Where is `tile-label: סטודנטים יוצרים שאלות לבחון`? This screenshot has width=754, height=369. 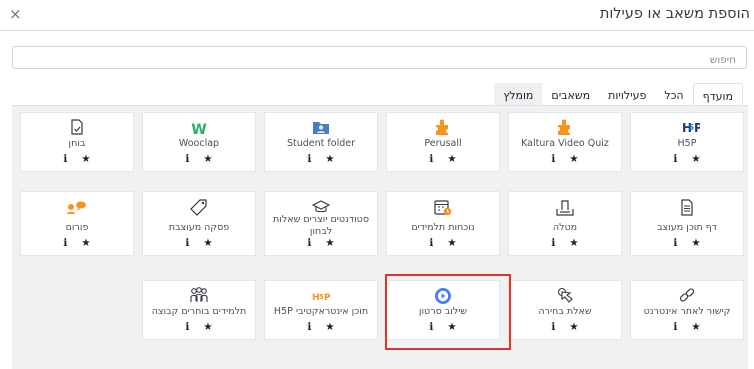 tile-label: סטודנטים יוצרים שאלות לבחון is located at coordinates (321, 225).